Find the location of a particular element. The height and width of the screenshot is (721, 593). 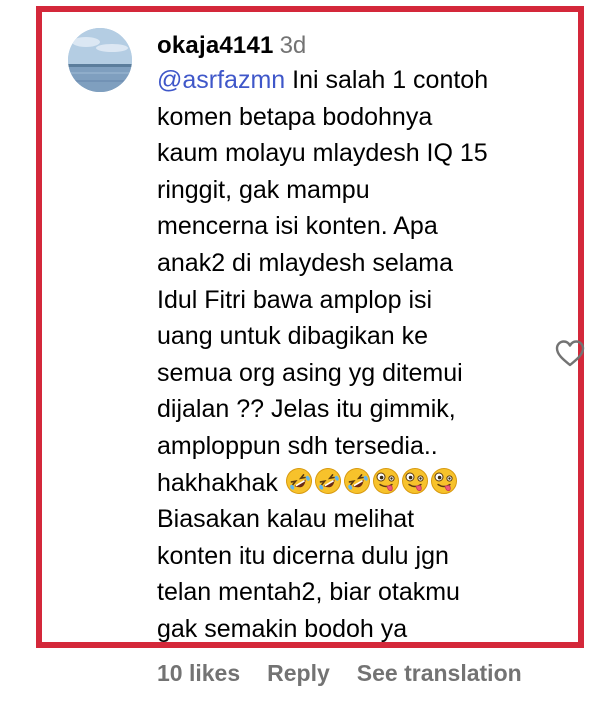

text-line: amploppun sdh tersedia.. is located at coordinates (297, 445).